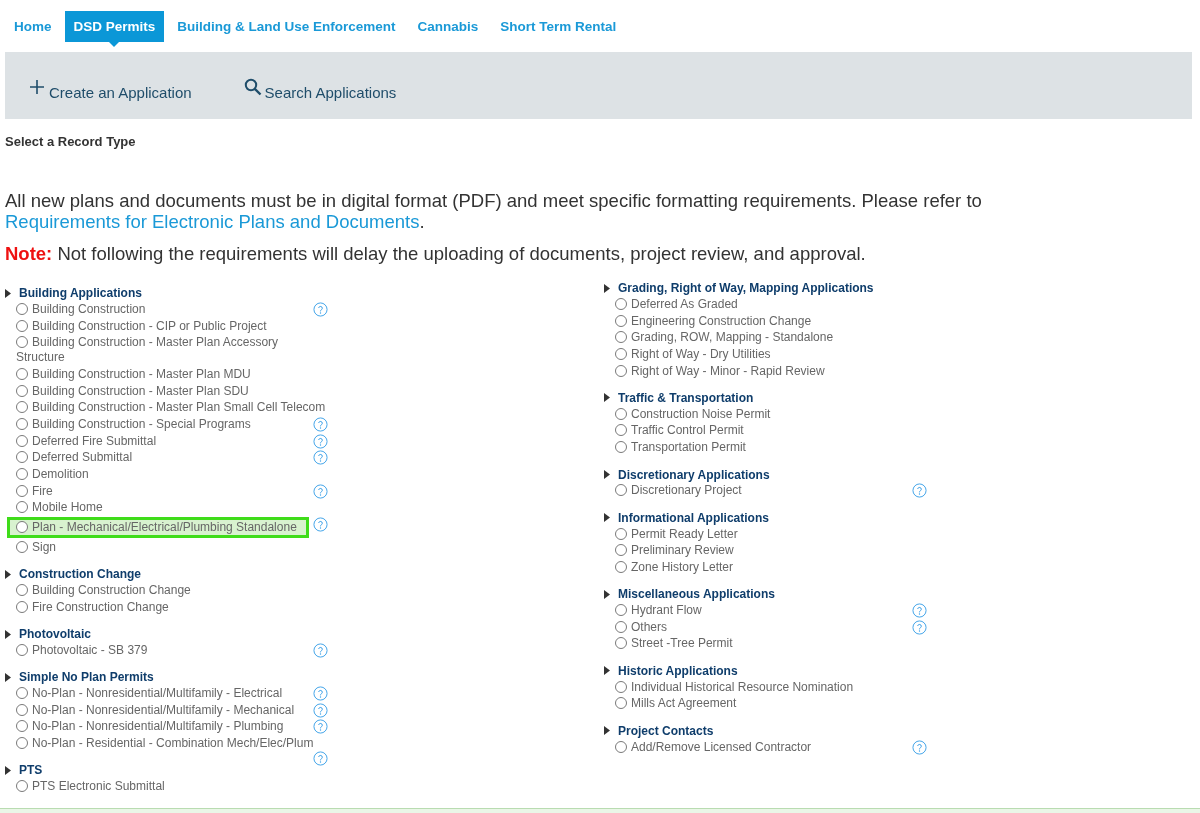 The height and width of the screenshot is (813, 1200). I want to click on record-option: Transportation Permit, so click(680, 448).